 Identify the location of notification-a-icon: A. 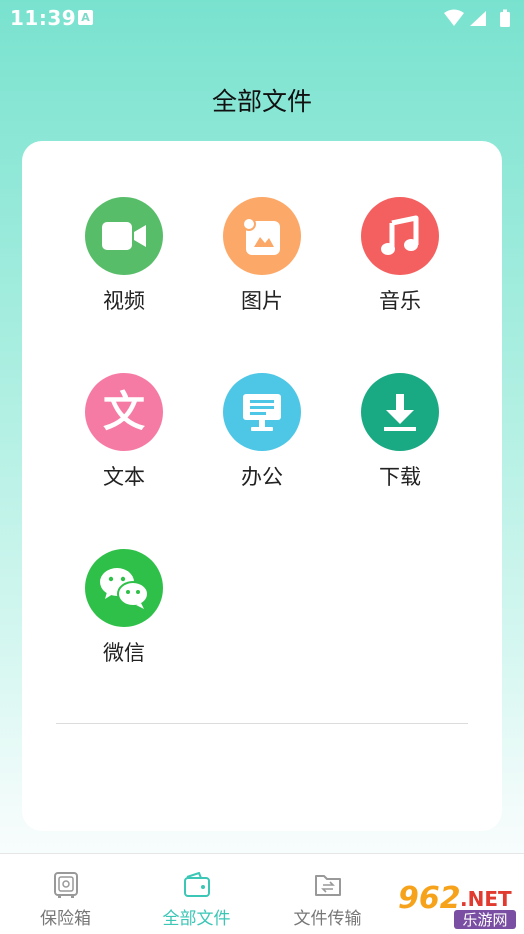
(85, 17).